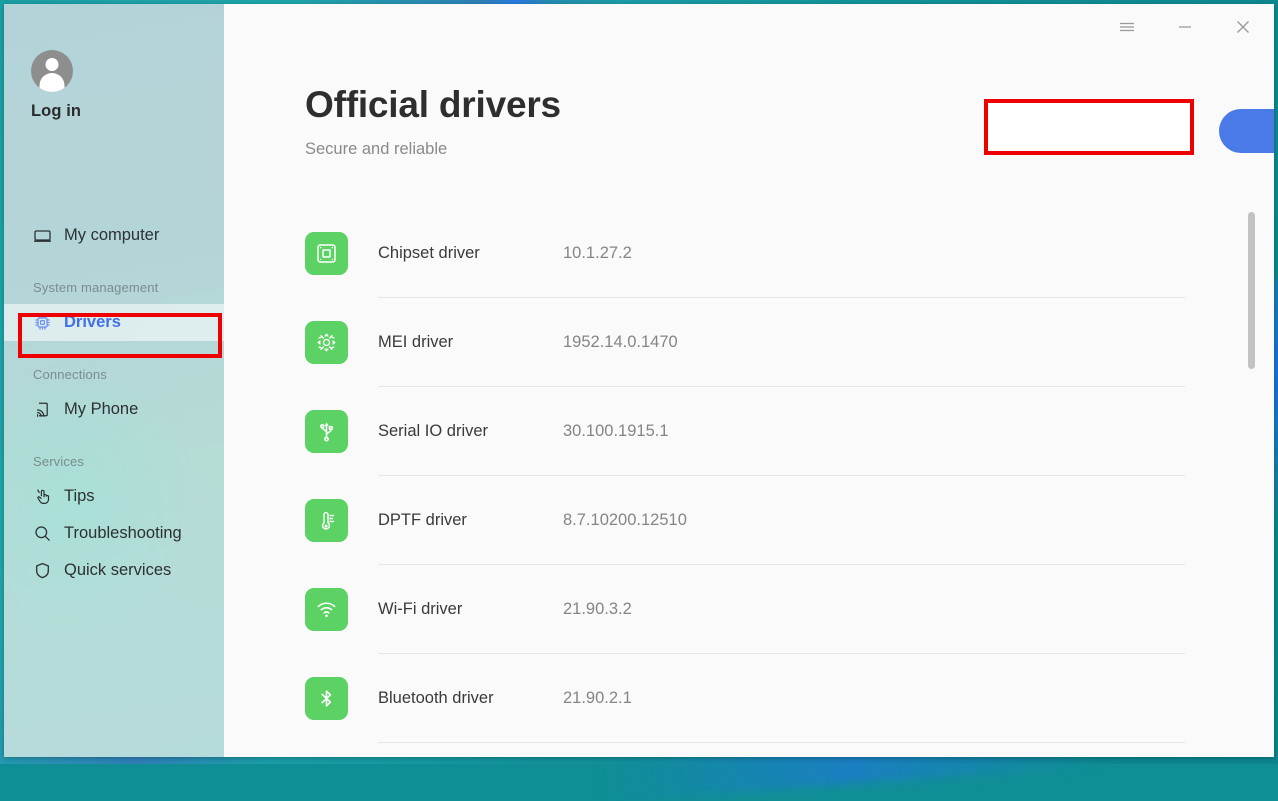 This screenshot has height=801, width=1278. What do you see at coordinates (756, 520) in the screenshot?
I see `table-row: DPTF driver 8.7.10200.12510` at bounding box center [756, 520].